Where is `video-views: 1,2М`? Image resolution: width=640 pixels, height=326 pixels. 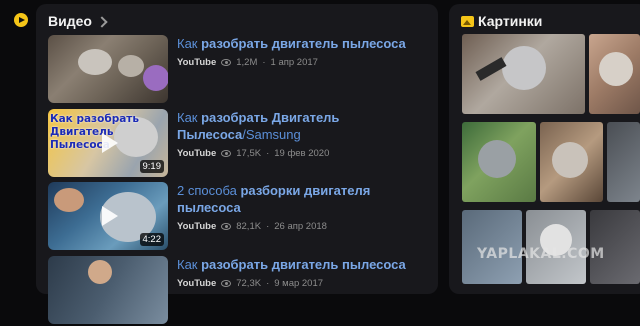
video-views: 1,2М is located at coordinates (247, 62).